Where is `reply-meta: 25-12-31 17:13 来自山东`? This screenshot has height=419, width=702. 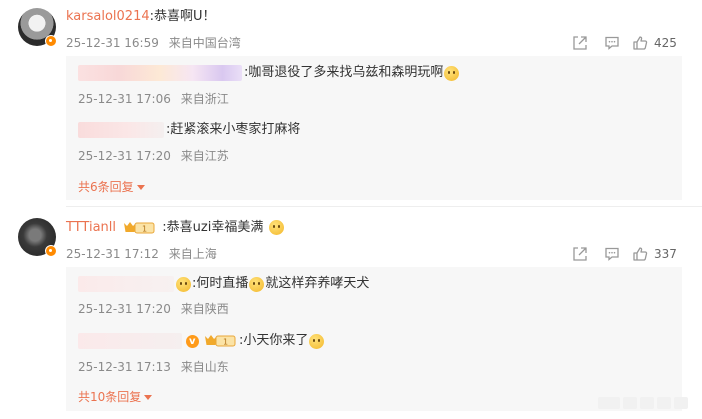 reply-meta: 25-12-31 17:13 来自山东 is located at coordinates (153, 367).